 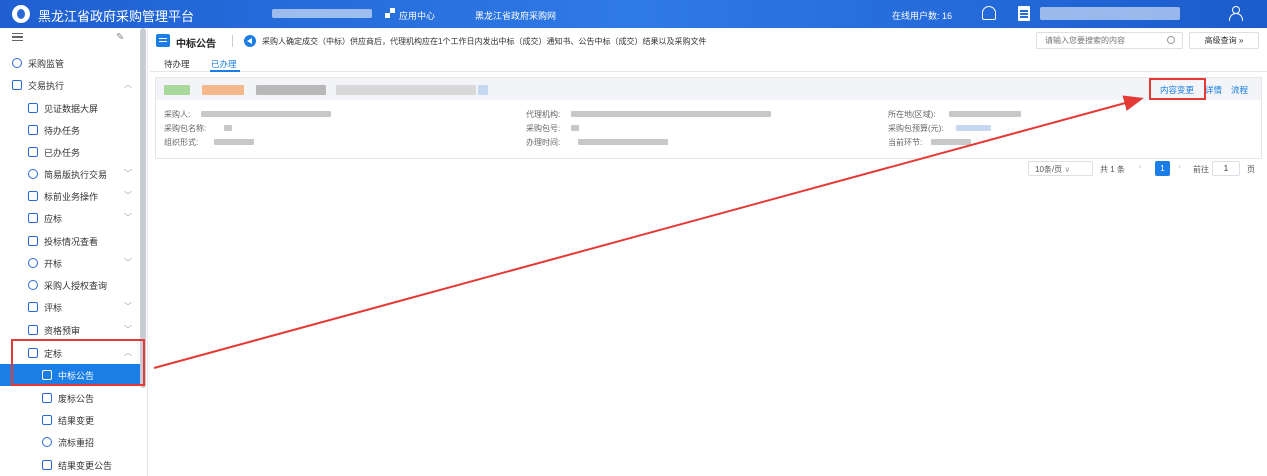 What do you see at coordinates (1201, 169) in the screenshot?
I see `goto-label: 前往` at bounding box center [1201, 169].